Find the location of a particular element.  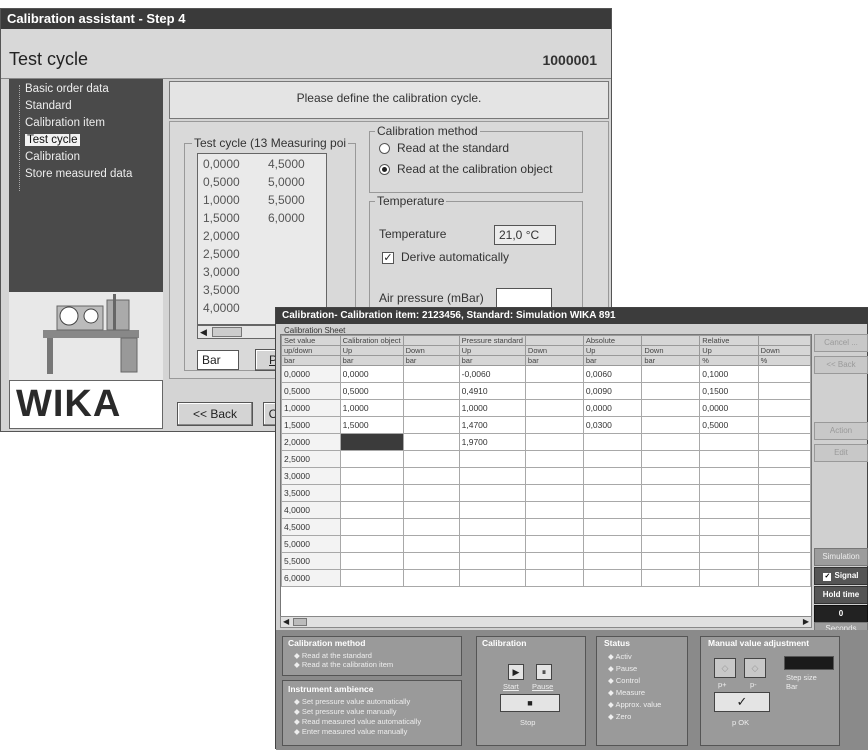

grid-hscrollbar: ◀ ▶ is located at coordinates (546, 622).